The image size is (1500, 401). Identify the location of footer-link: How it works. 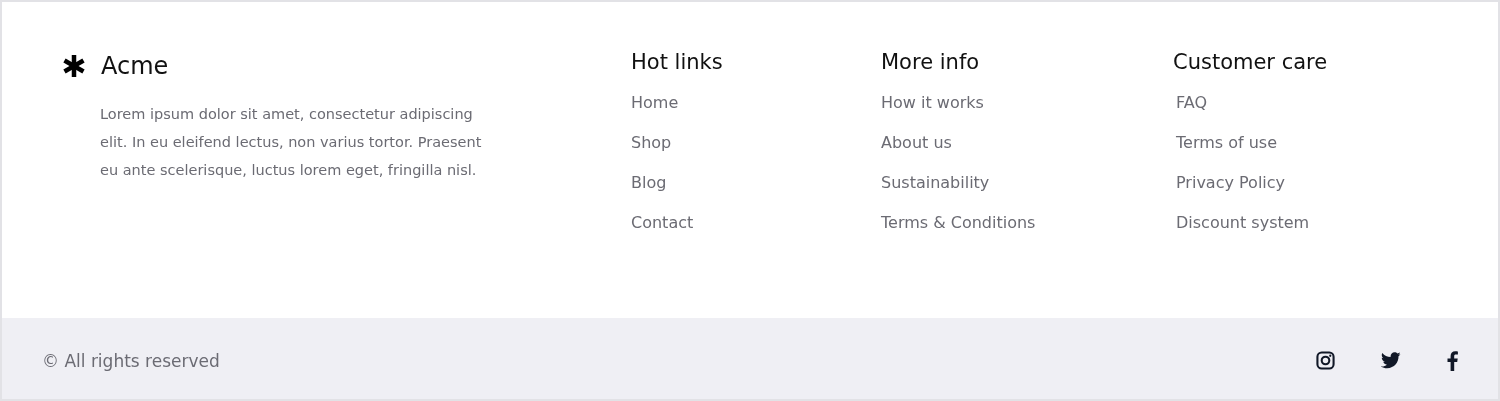
(932, 103).